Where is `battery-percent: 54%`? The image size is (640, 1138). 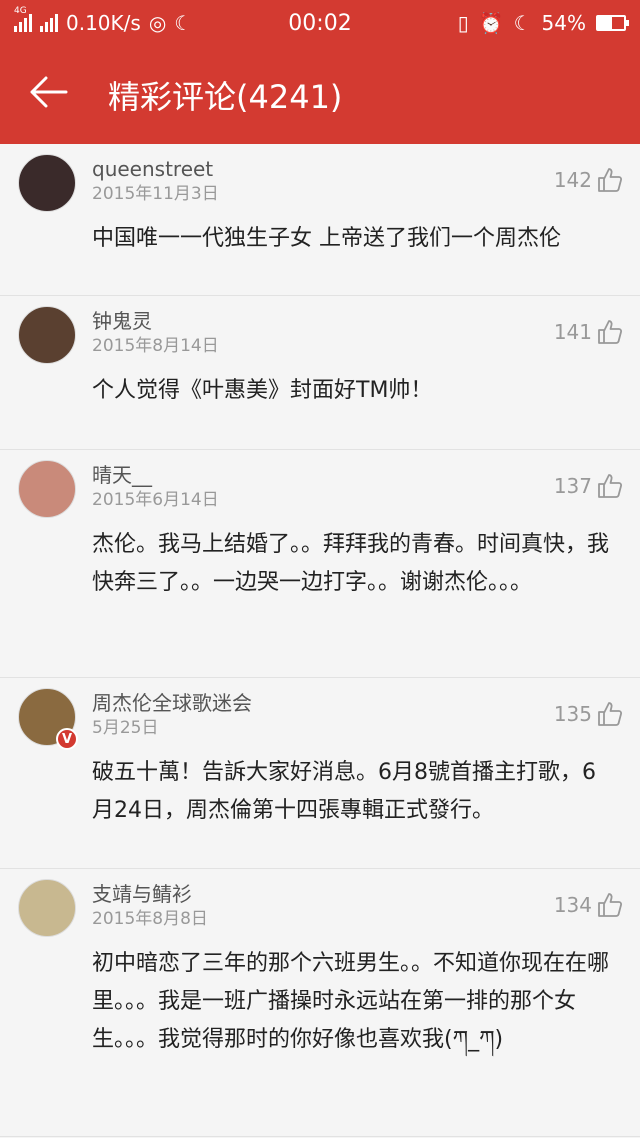 battery-percent: 54% is located at coordinates (563, 23).